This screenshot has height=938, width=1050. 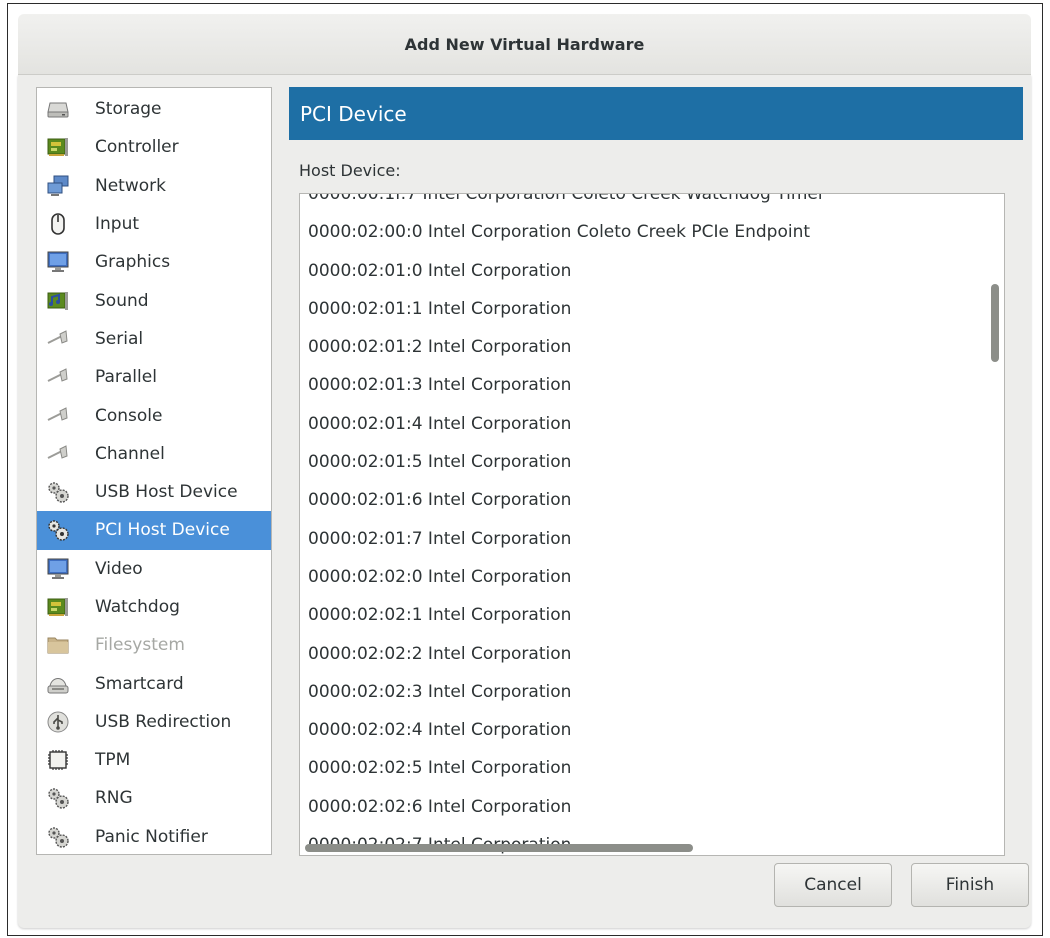 What do you see at coordinates (58, 224) in the screenshot?
I see `mouse-icon` at bounding box center [58, 224].